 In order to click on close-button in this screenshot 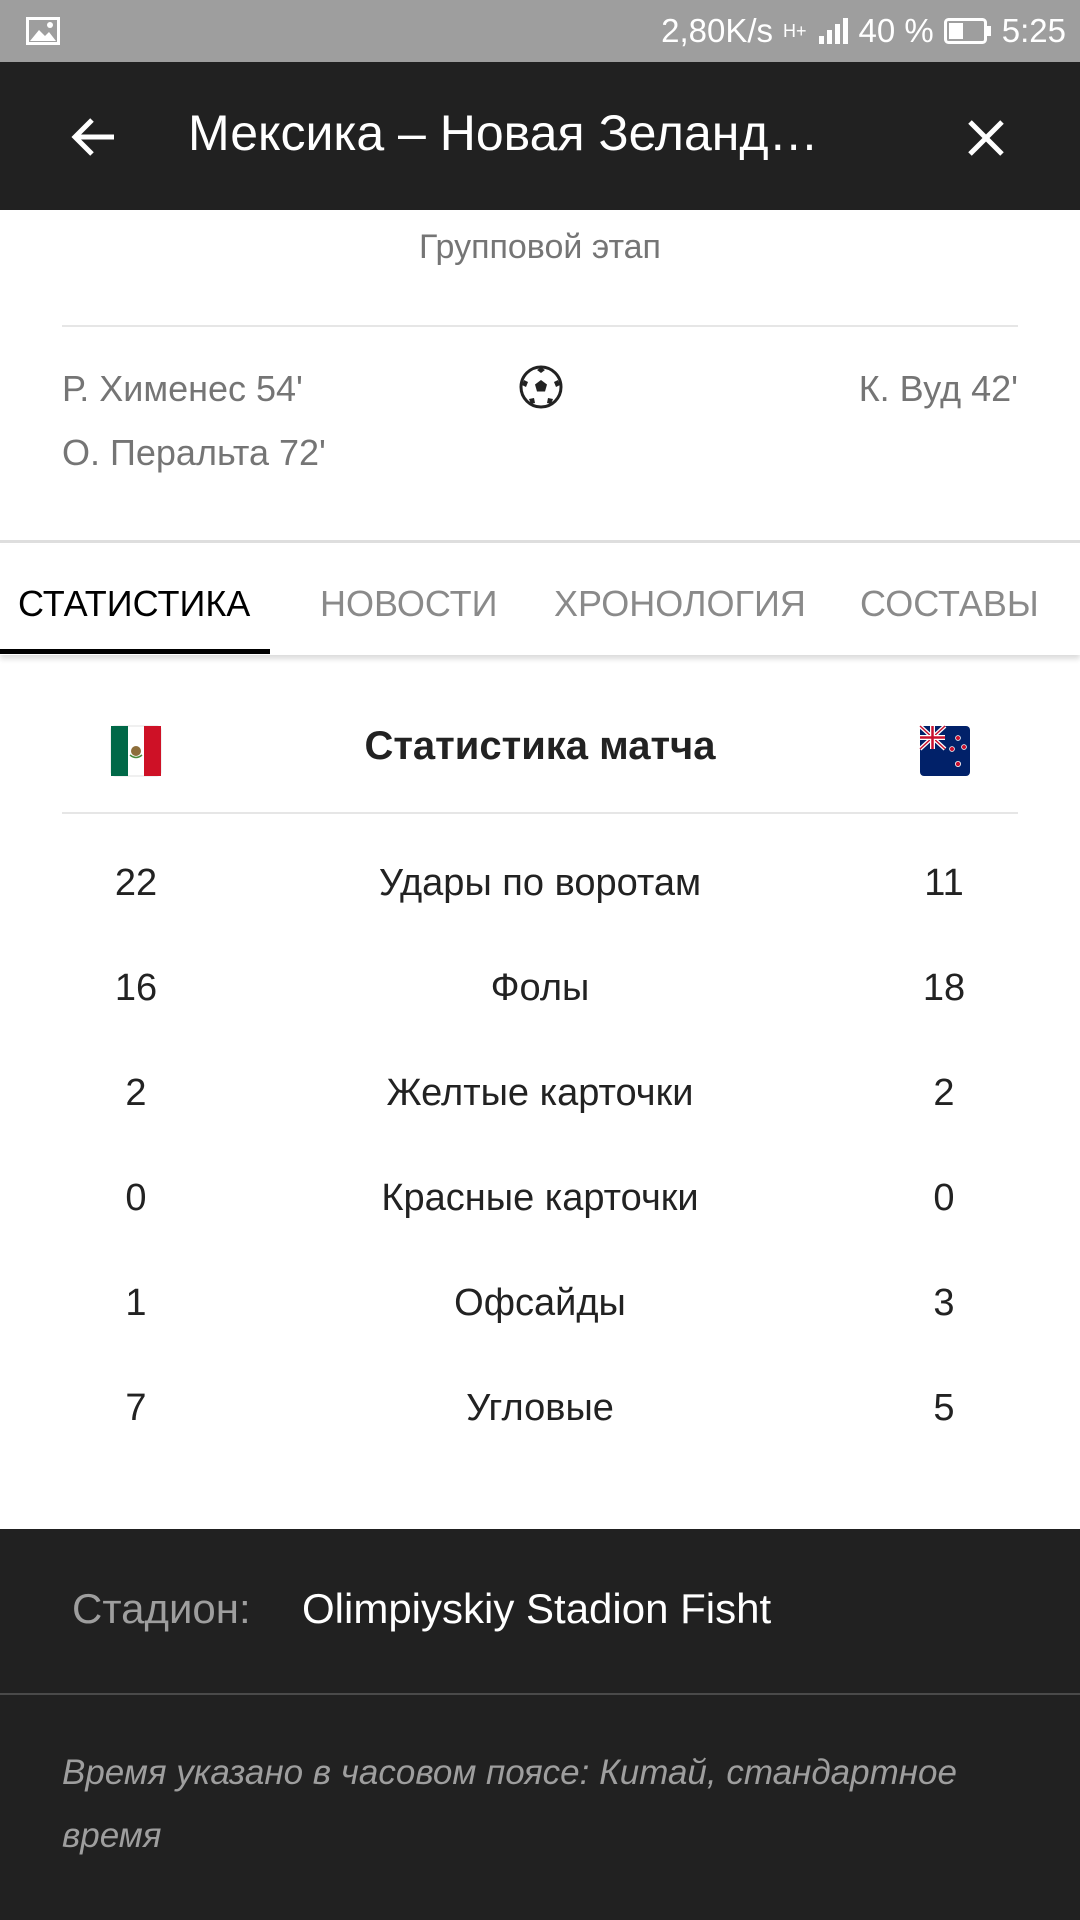, I will do `click(986, 138)`.